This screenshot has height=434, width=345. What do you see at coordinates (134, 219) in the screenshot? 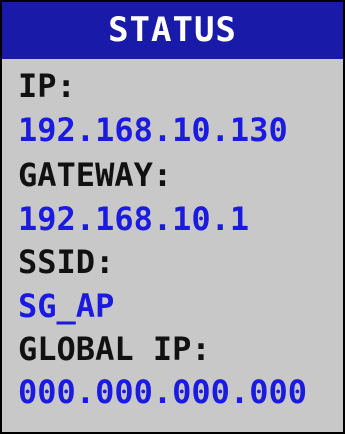
I see `gateway-value: 192.168.10.1` at bounding box center [134, 219].